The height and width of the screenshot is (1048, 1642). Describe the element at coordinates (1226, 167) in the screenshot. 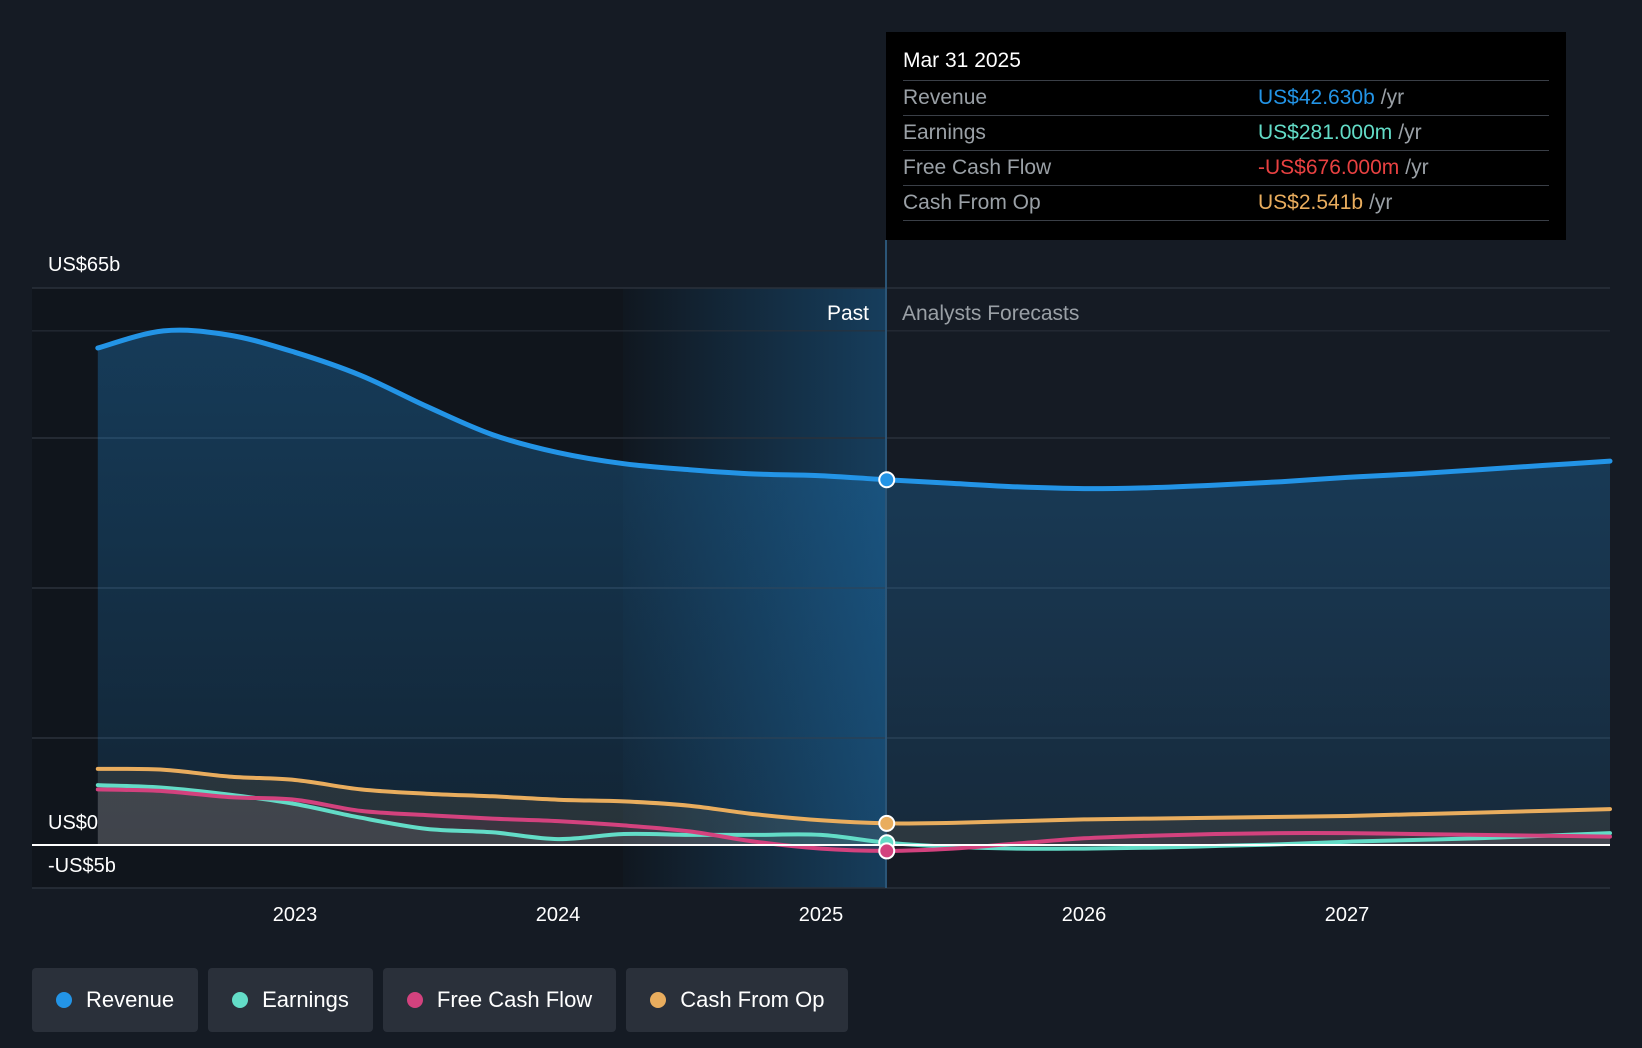

I see `tooltip-row-free-cash-flow: Free Cash Flow -US$676.000m /yr` at that location.